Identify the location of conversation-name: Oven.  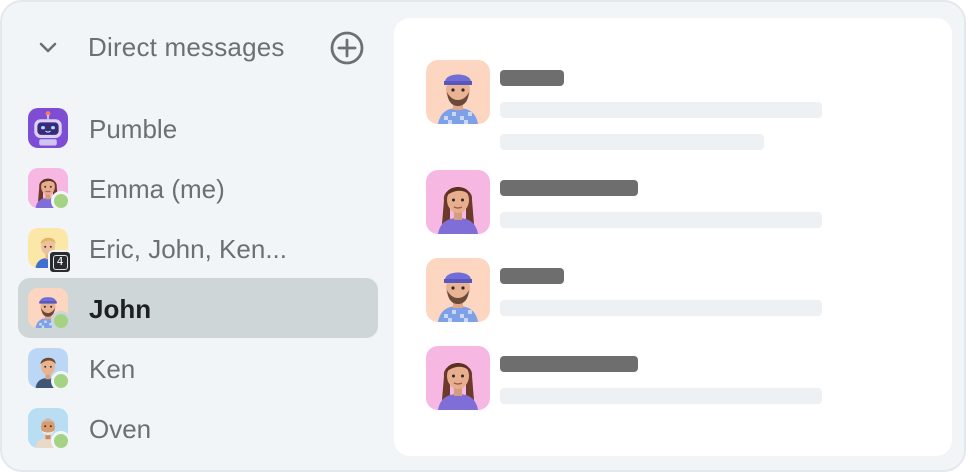
(120, 429).